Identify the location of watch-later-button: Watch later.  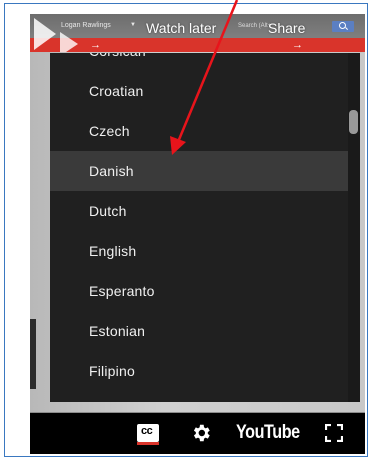
(181, 28).